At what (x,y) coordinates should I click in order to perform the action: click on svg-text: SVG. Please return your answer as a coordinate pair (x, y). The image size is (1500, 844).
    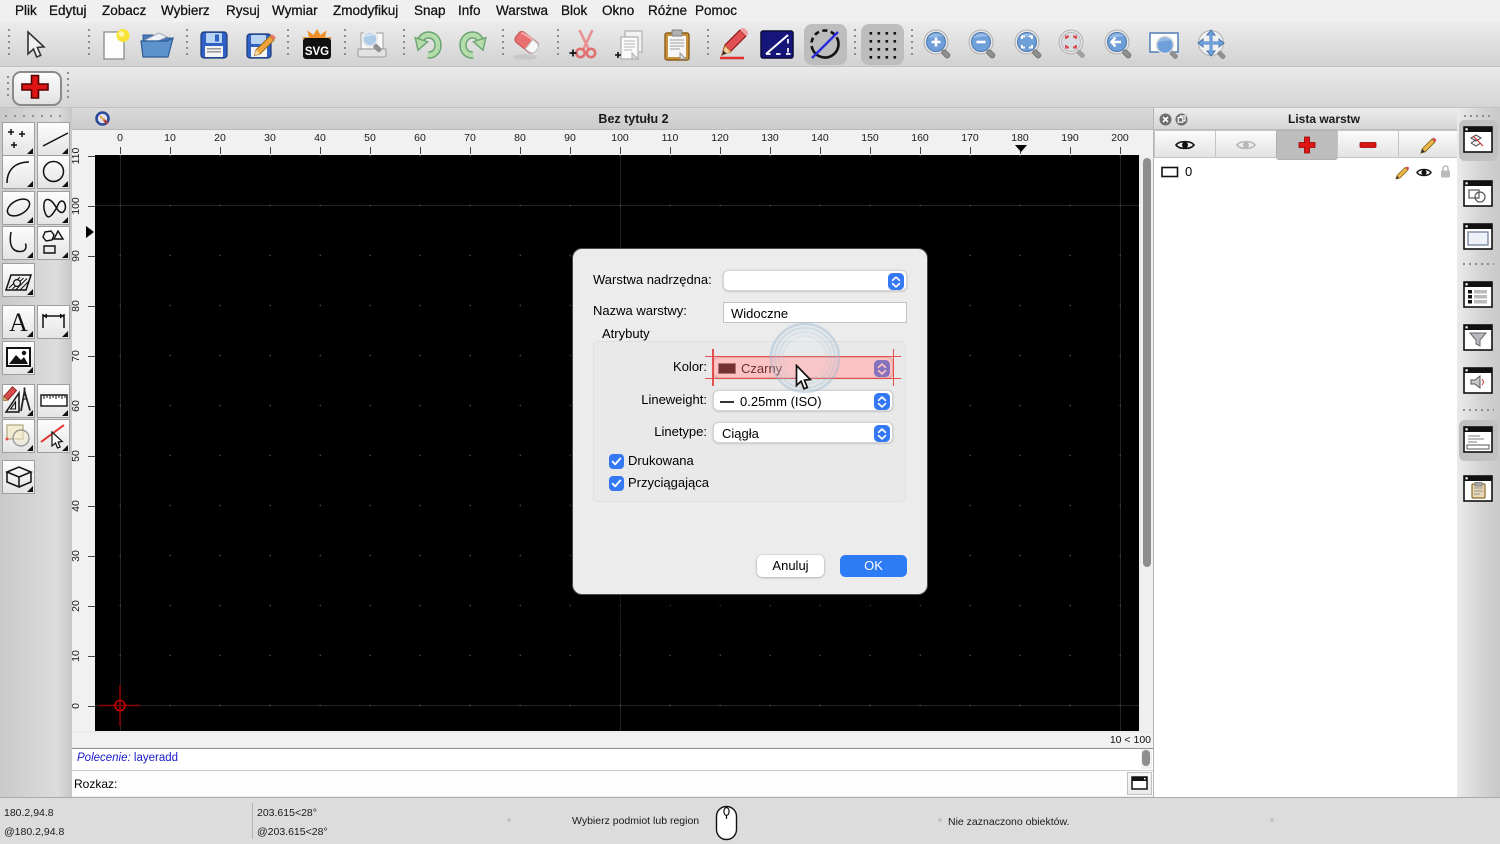
    Looking at the image, I should click on (317, 52).